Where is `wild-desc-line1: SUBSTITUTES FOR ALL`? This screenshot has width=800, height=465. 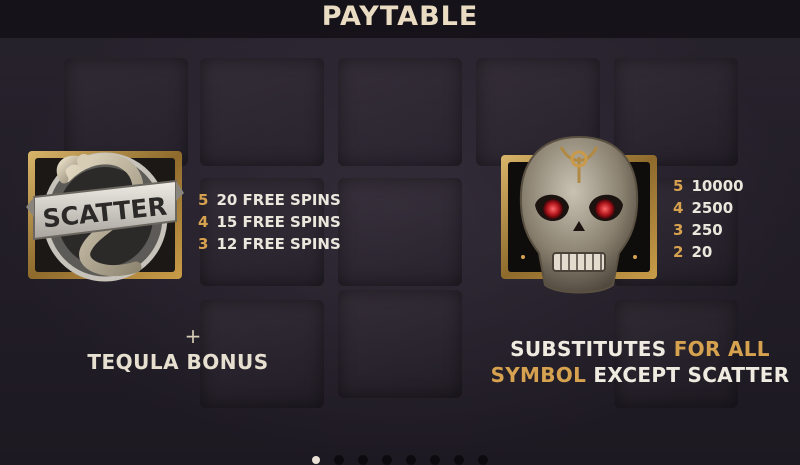 wild-desc-line1: SUBSTITUTES FOR ALL is located at coordinates (640, 349).